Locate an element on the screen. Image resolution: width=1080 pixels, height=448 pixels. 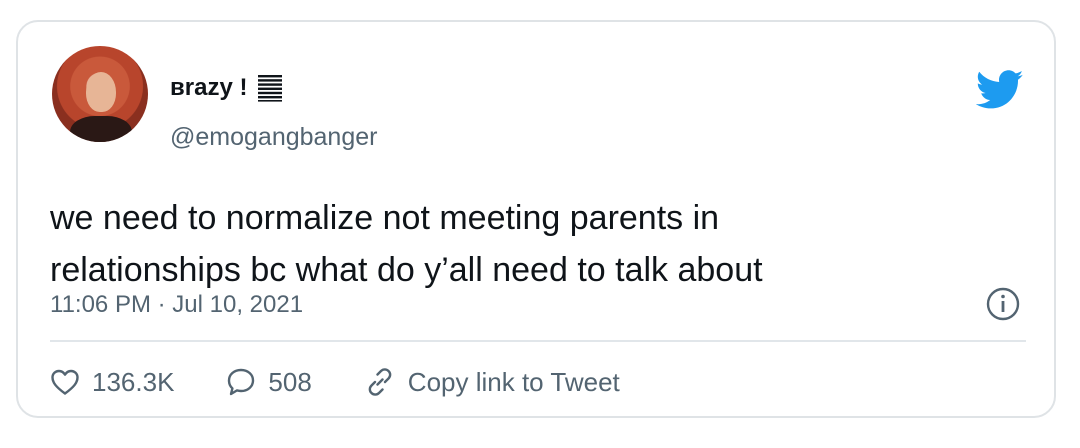
info-icon is located at coordinates (1003, 304).